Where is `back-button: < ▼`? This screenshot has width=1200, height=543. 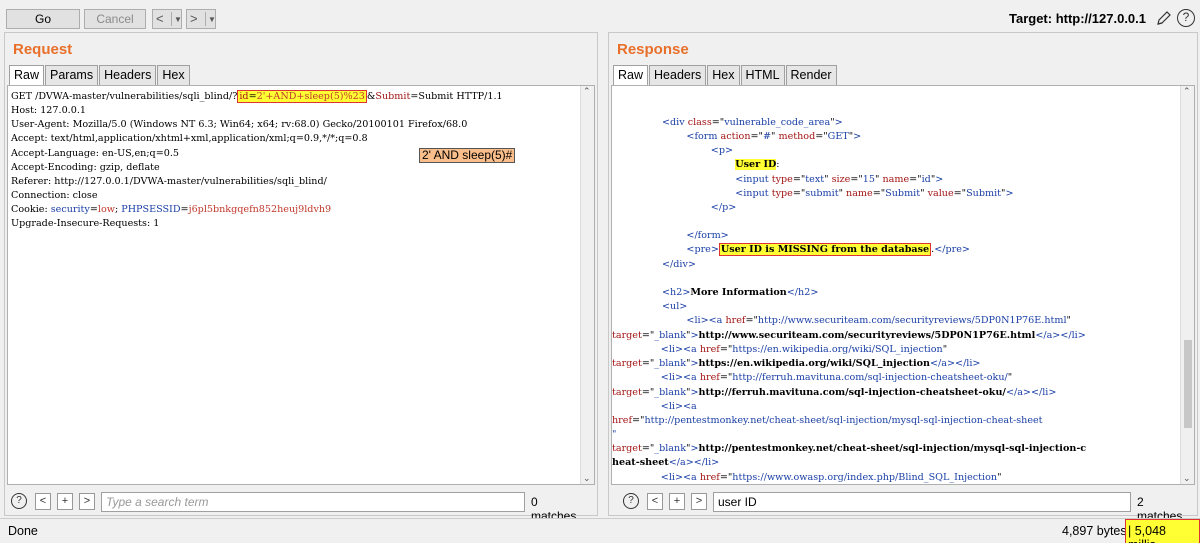
back-button: < ▼ is located at coordinates (167, 19).